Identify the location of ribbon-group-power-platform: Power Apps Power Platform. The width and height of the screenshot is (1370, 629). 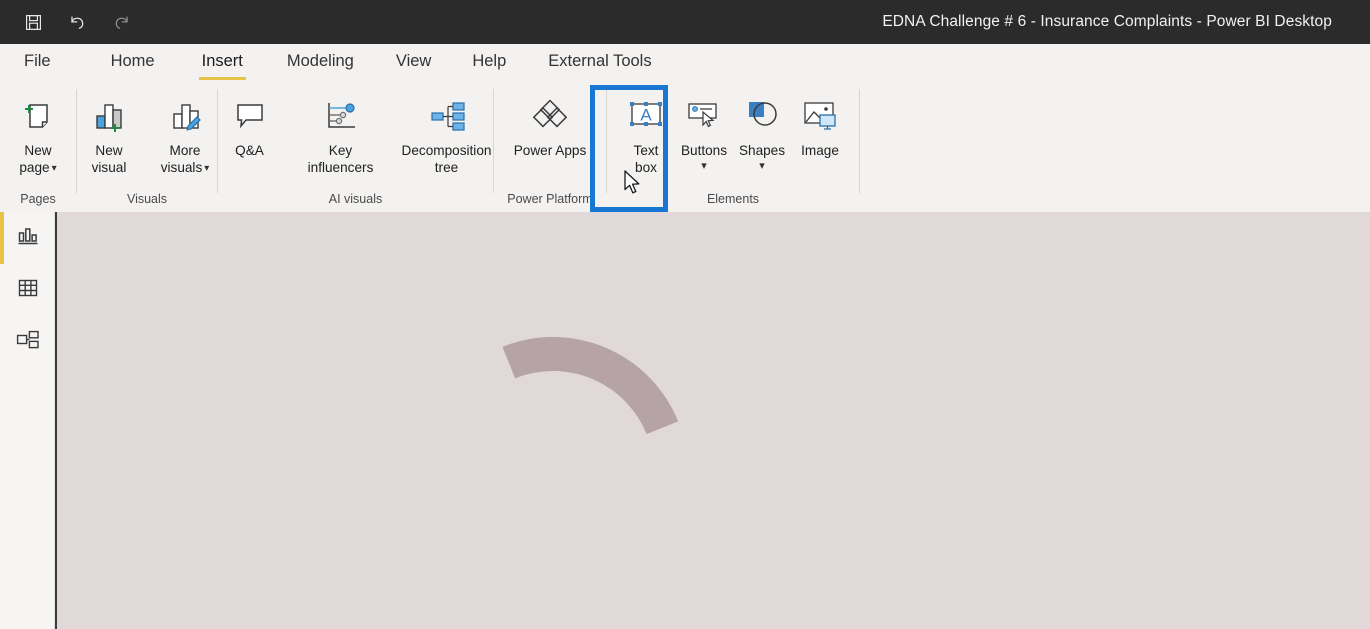
(550, 147).